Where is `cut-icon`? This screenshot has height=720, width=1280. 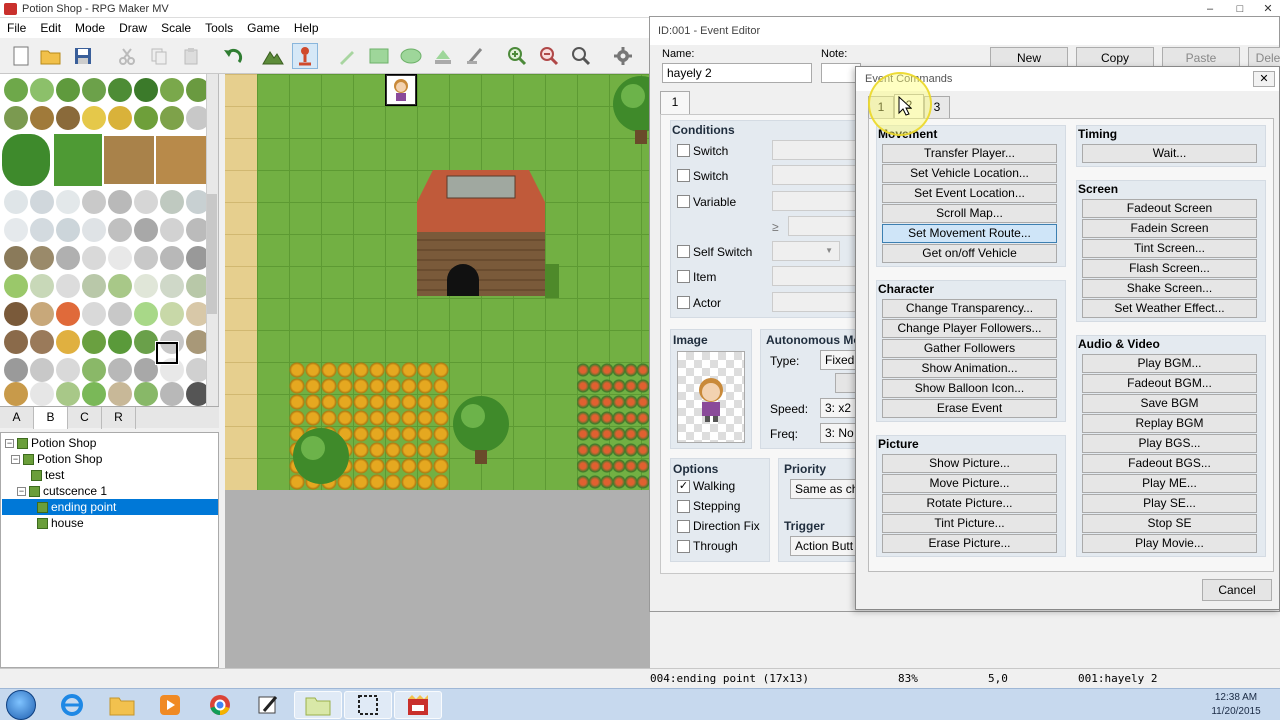
cut-icon is located at coordinates (127, 56).